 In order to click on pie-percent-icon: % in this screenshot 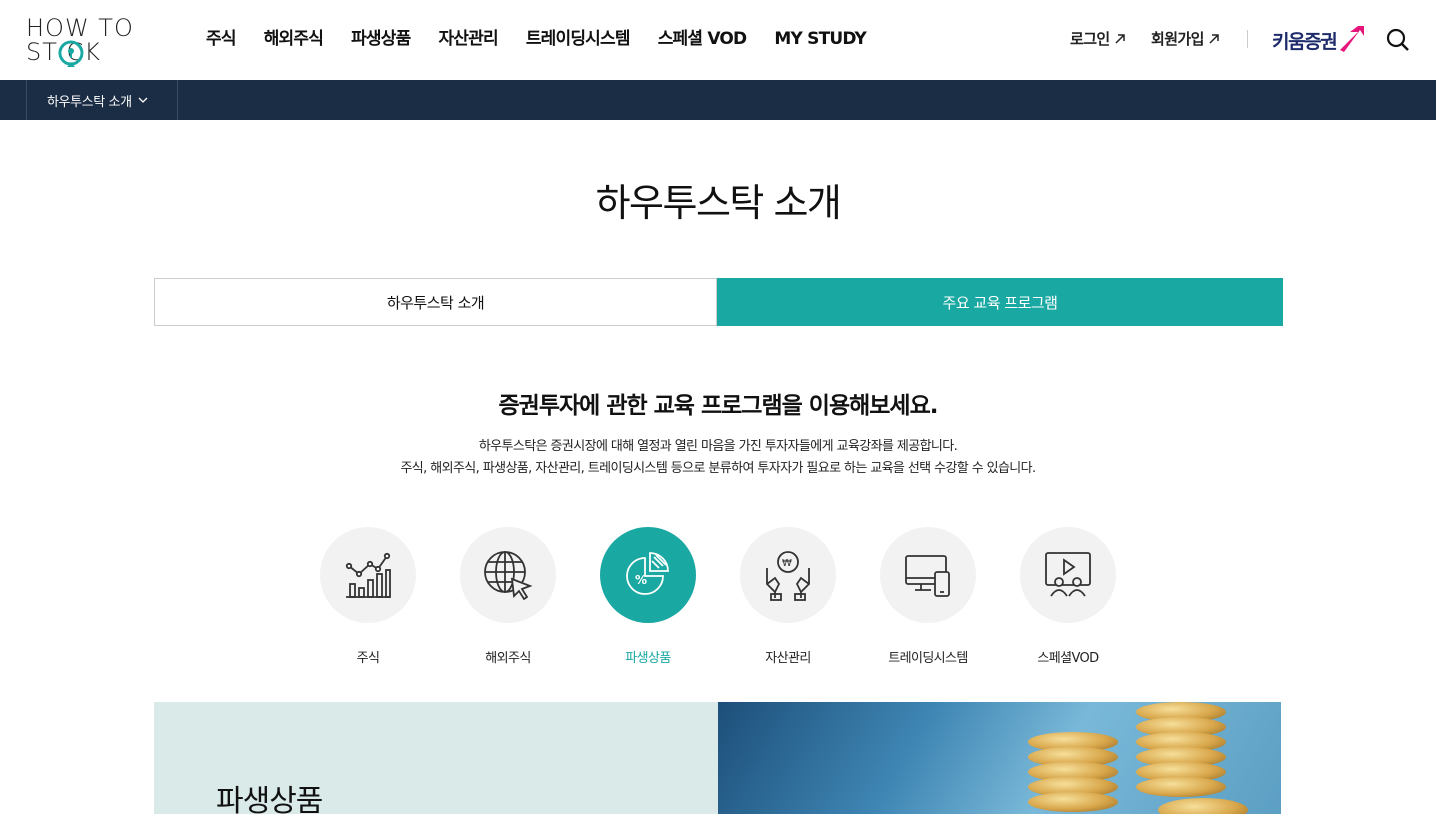, I will do `click(647, 573)`.